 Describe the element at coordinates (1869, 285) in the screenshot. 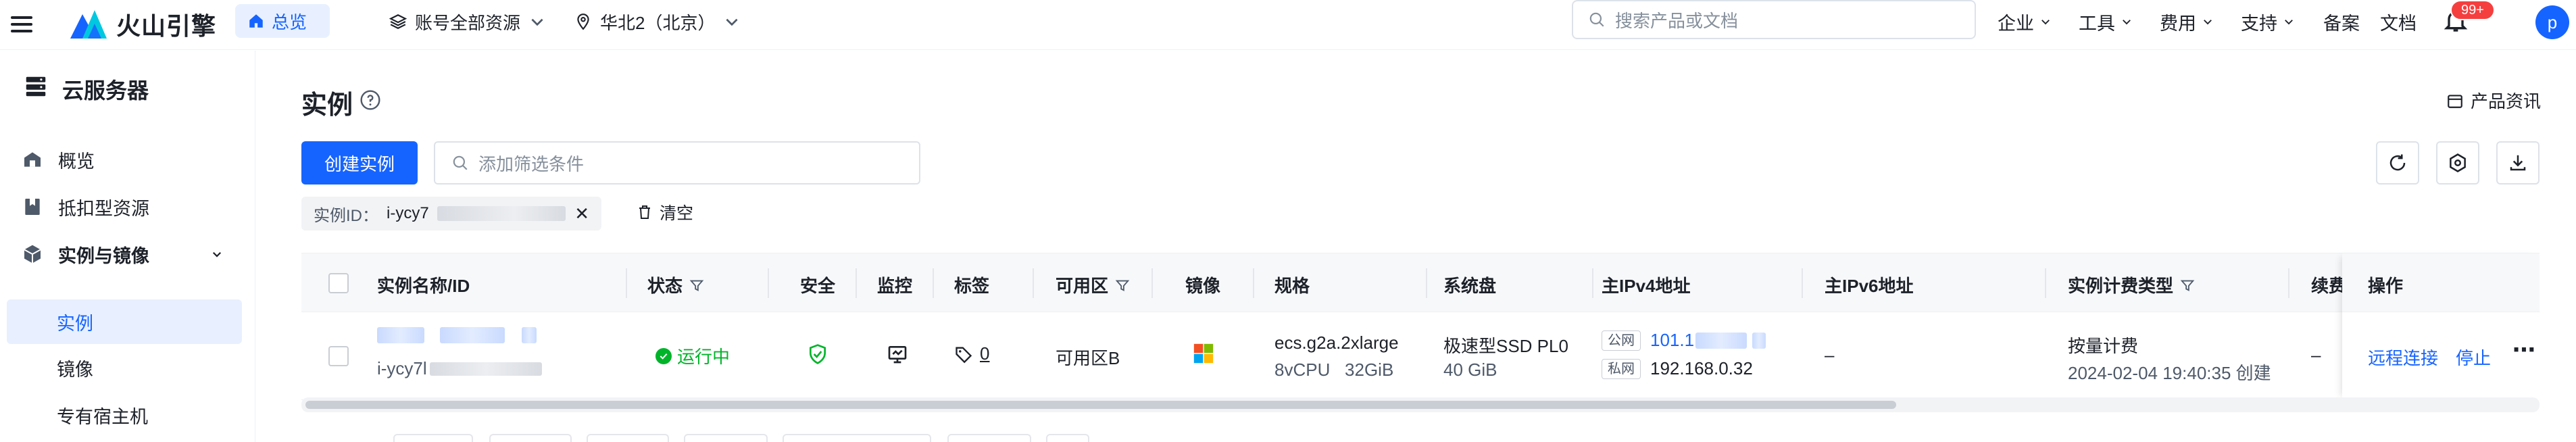

I see `col-ipv6: 主IPv6地址` at that location.